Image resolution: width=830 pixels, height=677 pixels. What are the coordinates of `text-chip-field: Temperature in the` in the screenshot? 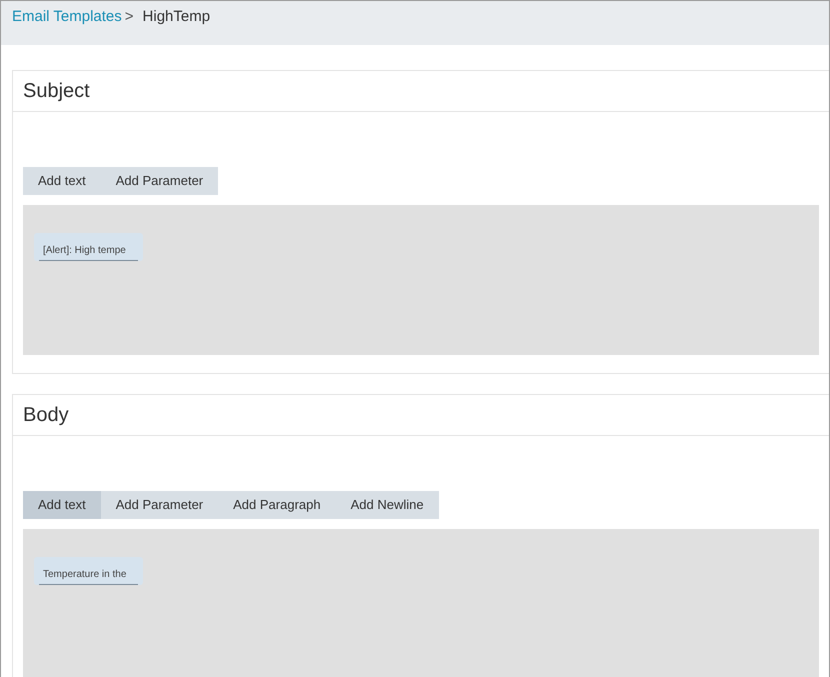 It's located at (88, 571).